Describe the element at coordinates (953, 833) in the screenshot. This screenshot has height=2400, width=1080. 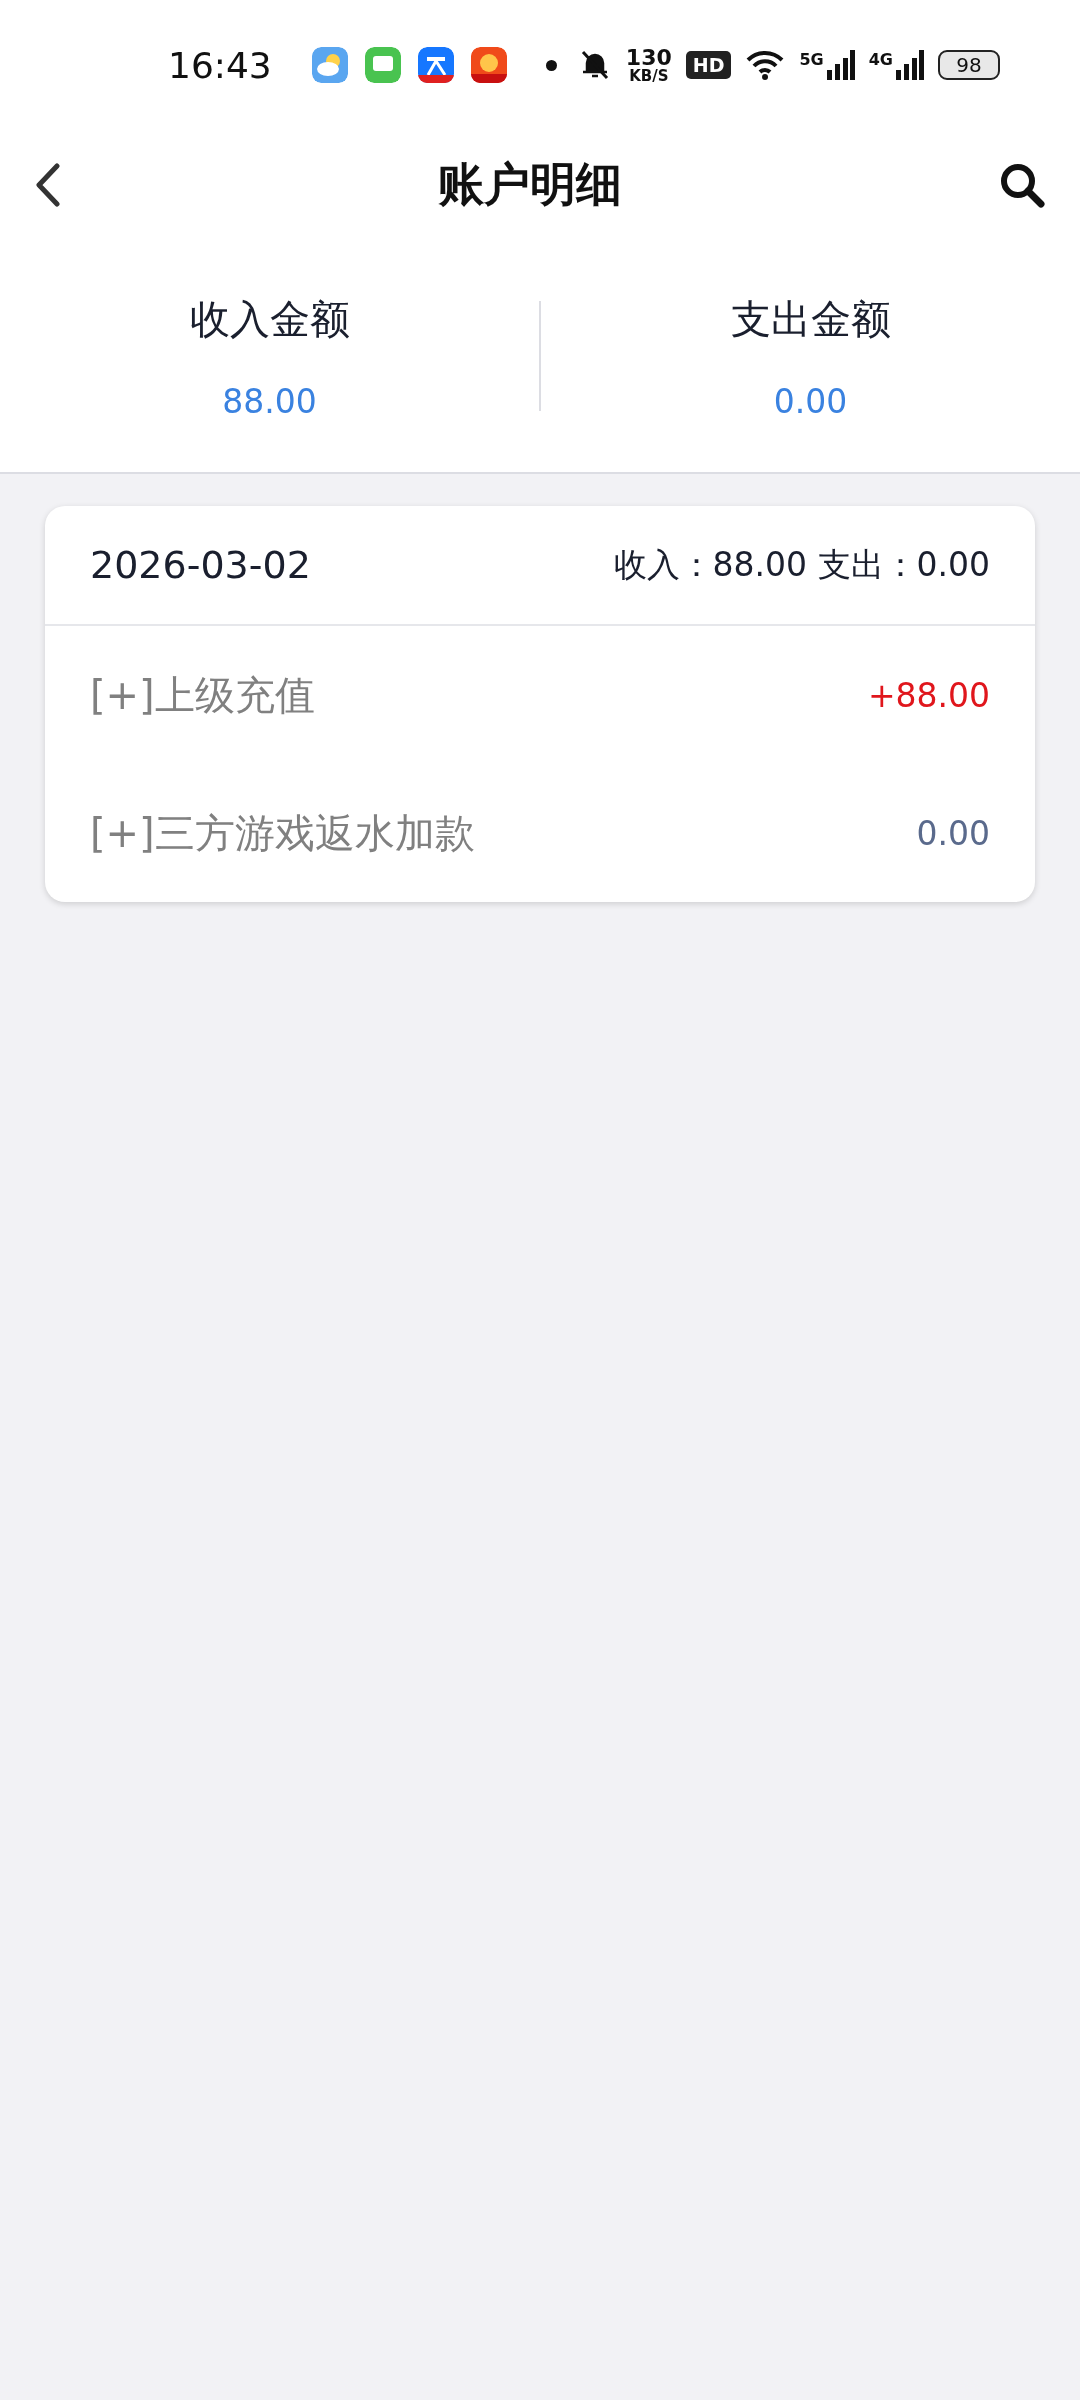
I see `entry-amount: 0.00` at that location.